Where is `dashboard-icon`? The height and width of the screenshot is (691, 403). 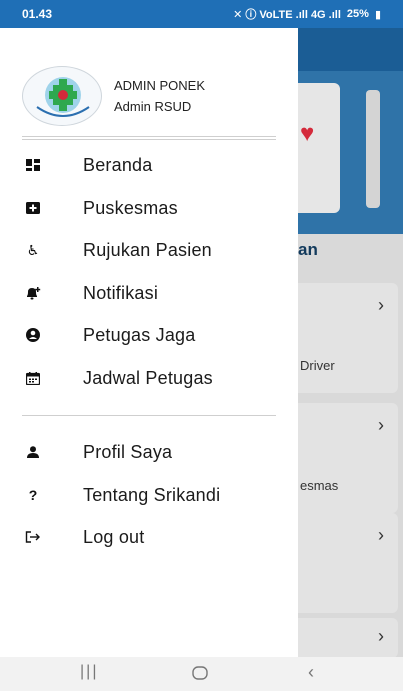
dashboard-icon is located at coordinates (33, 165).